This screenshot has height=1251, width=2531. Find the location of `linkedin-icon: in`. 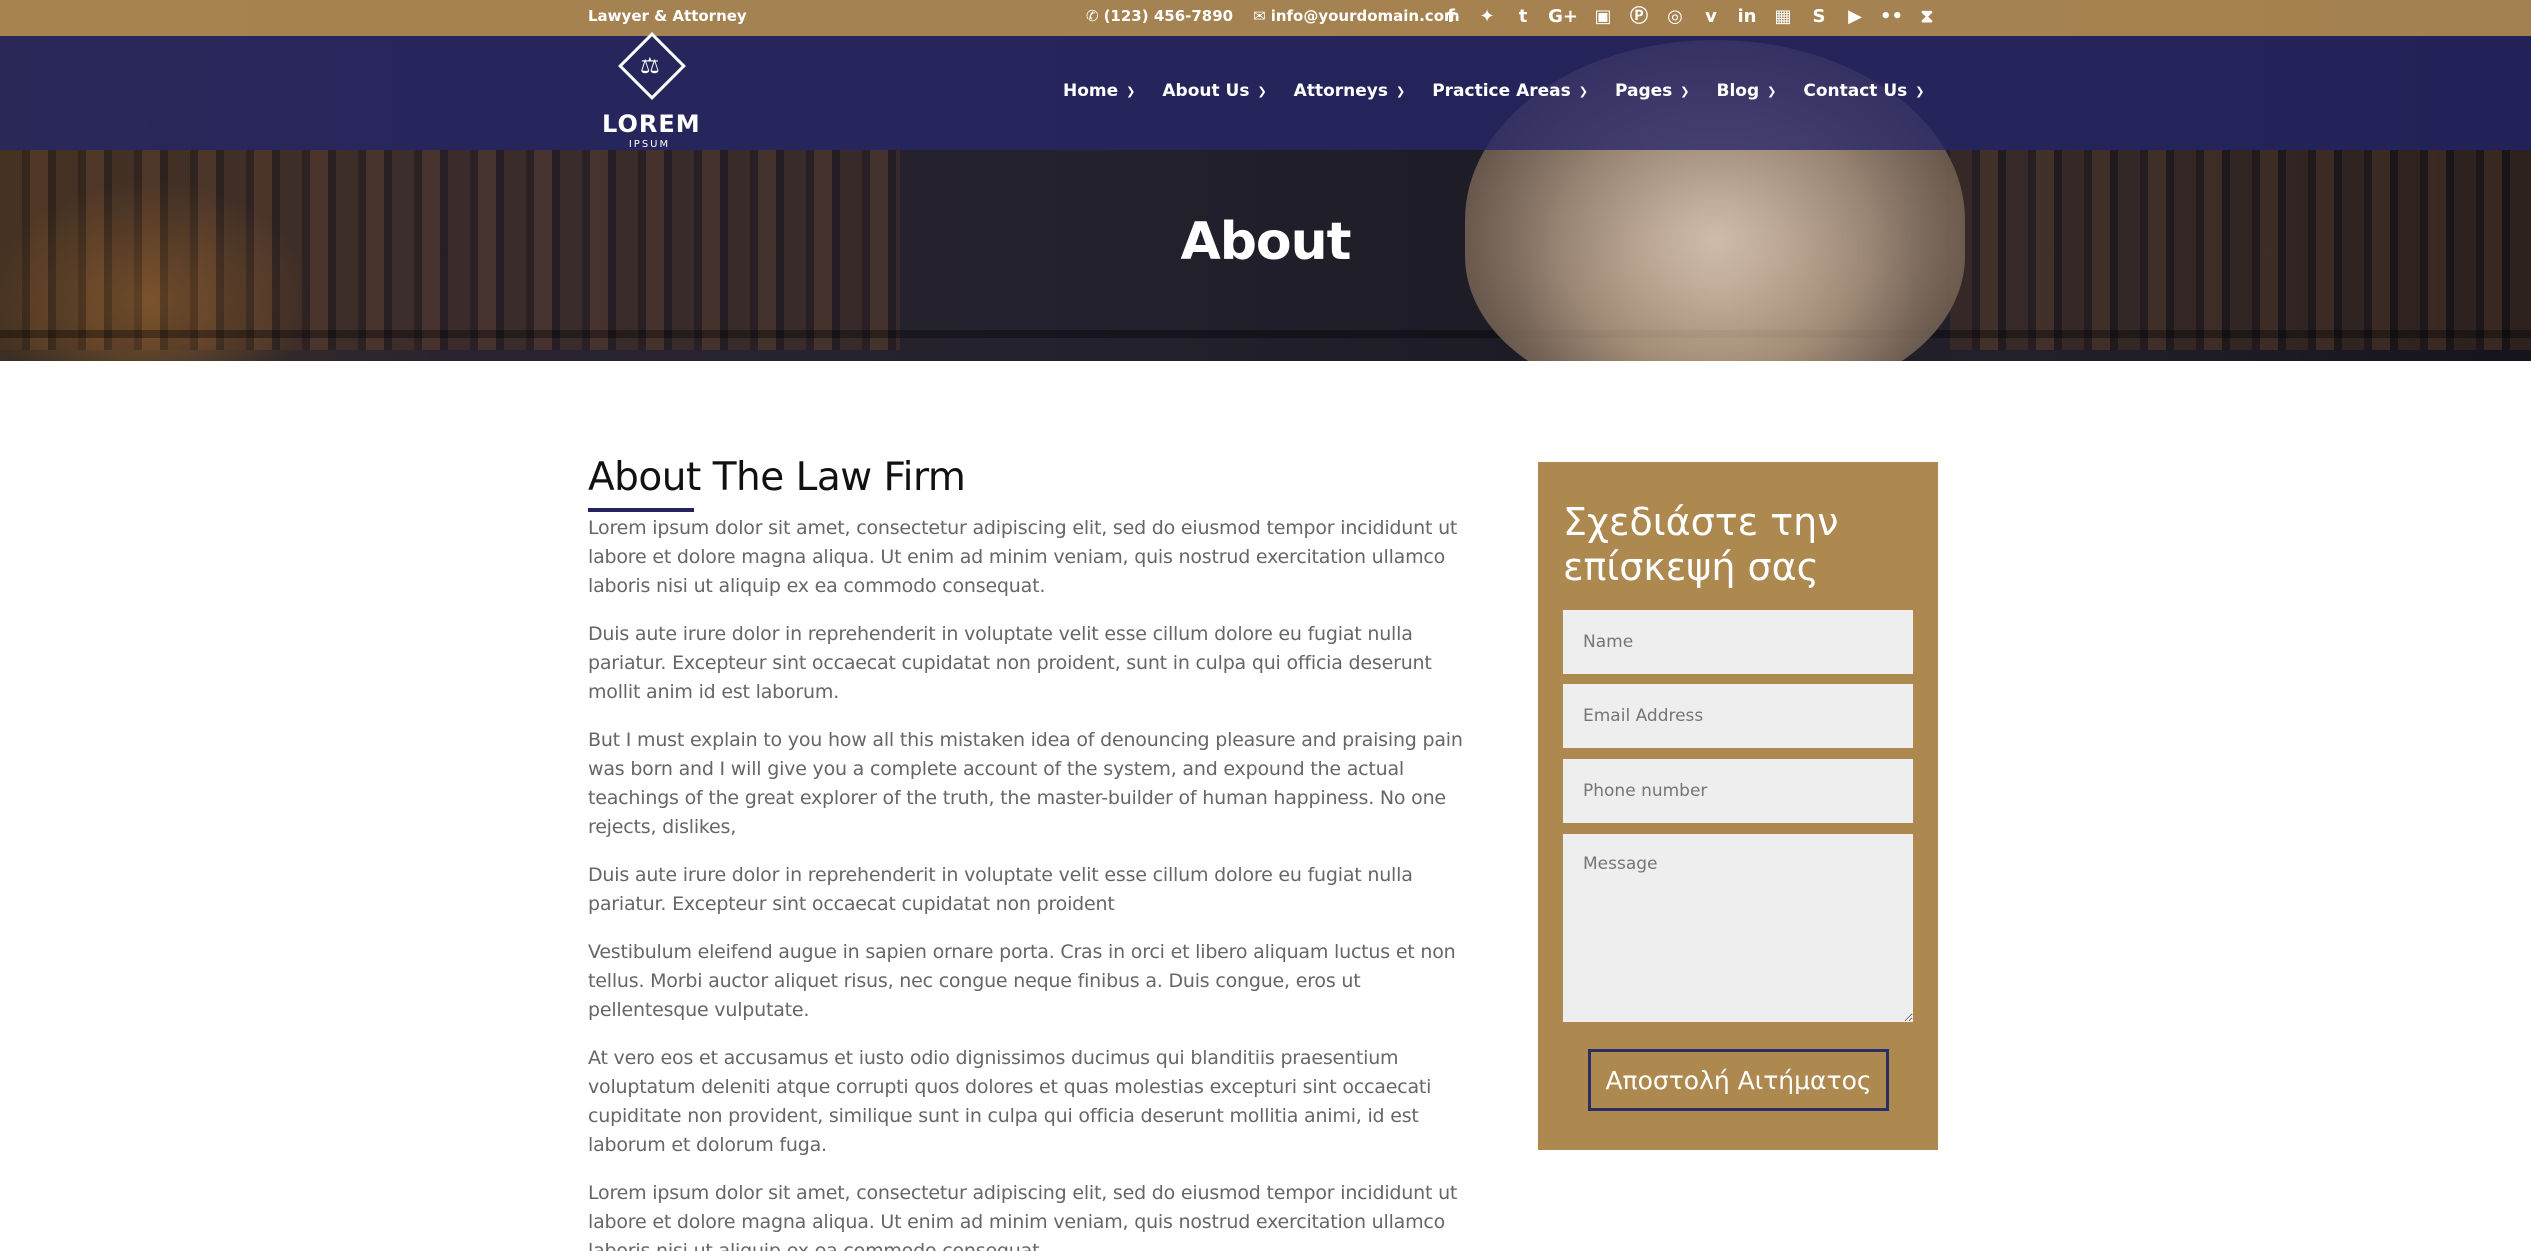

linkedin-icon: in is located at coordinates (1747, 17).